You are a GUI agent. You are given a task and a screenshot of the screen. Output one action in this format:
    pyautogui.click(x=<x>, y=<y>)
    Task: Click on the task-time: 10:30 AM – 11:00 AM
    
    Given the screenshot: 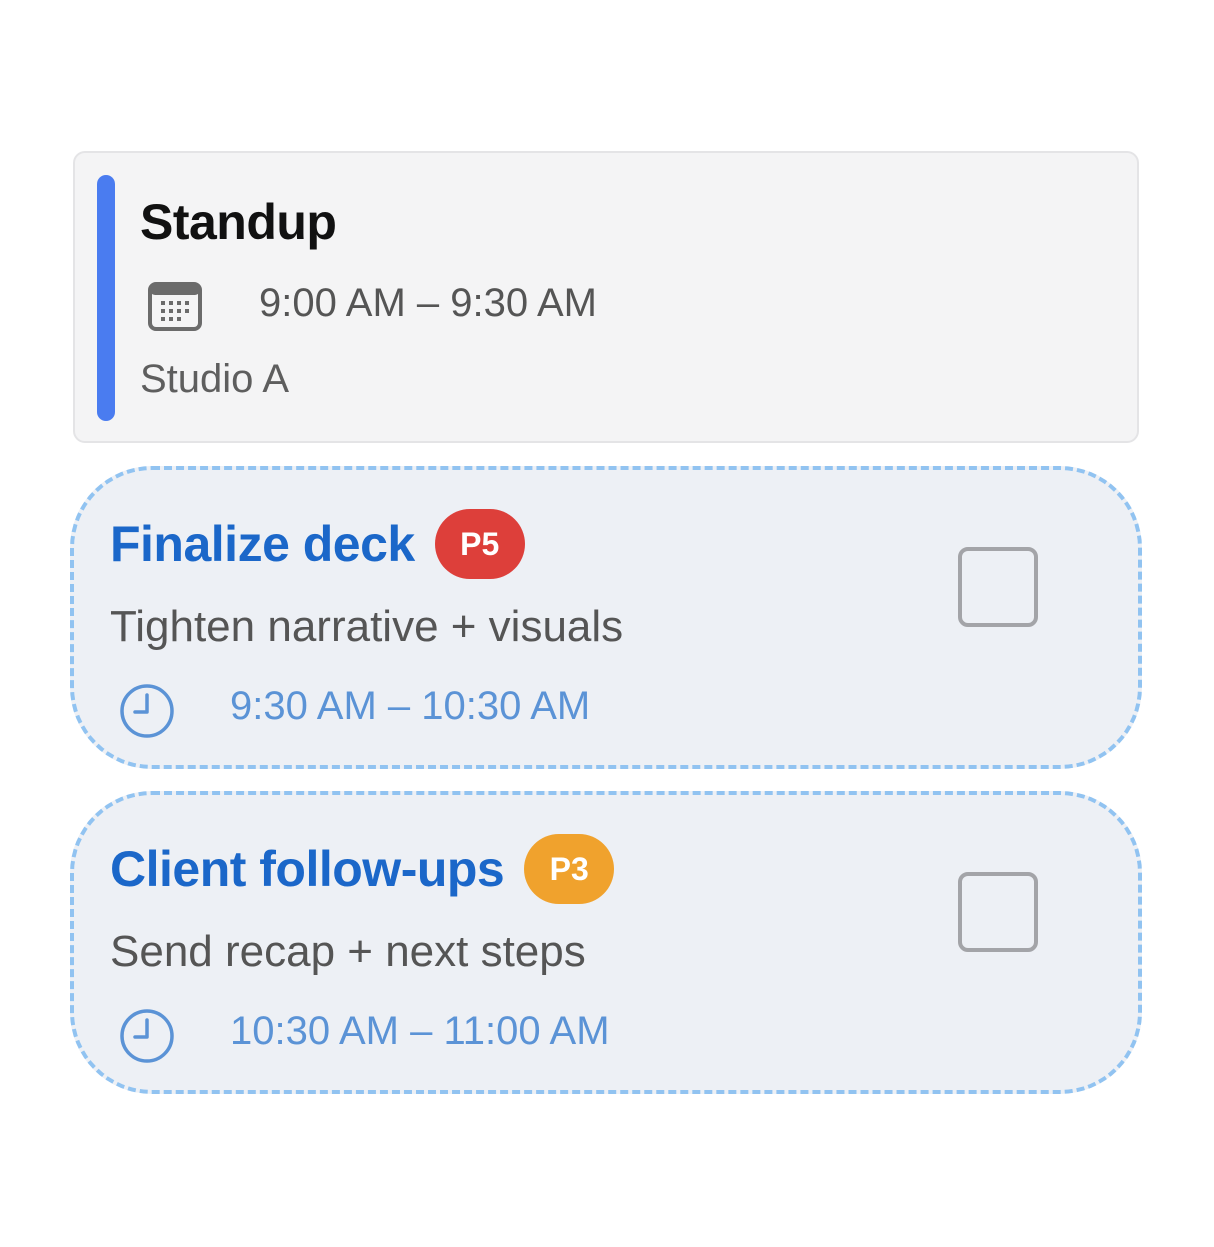 What is the action you would take?
    pyautogui.click(x=420, y=1031)
    